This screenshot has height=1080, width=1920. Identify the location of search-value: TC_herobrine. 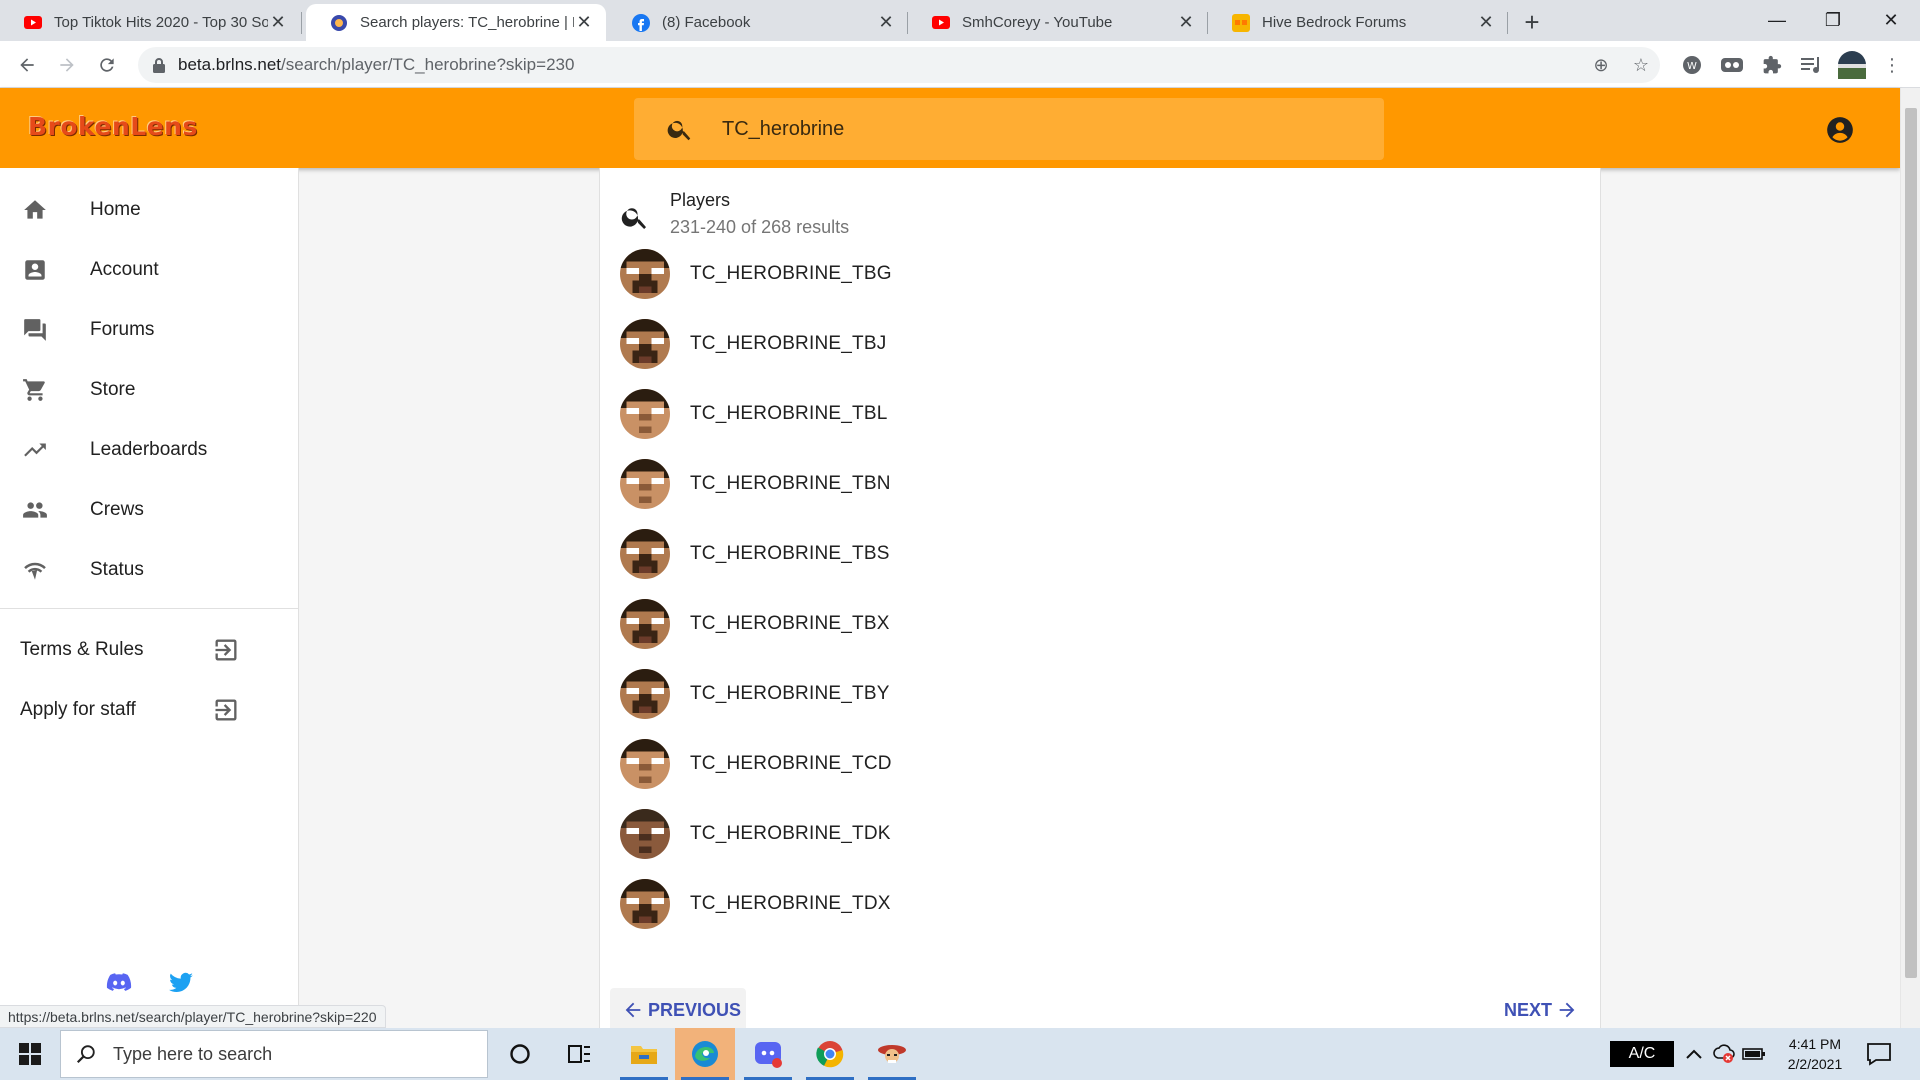
(783, 128).